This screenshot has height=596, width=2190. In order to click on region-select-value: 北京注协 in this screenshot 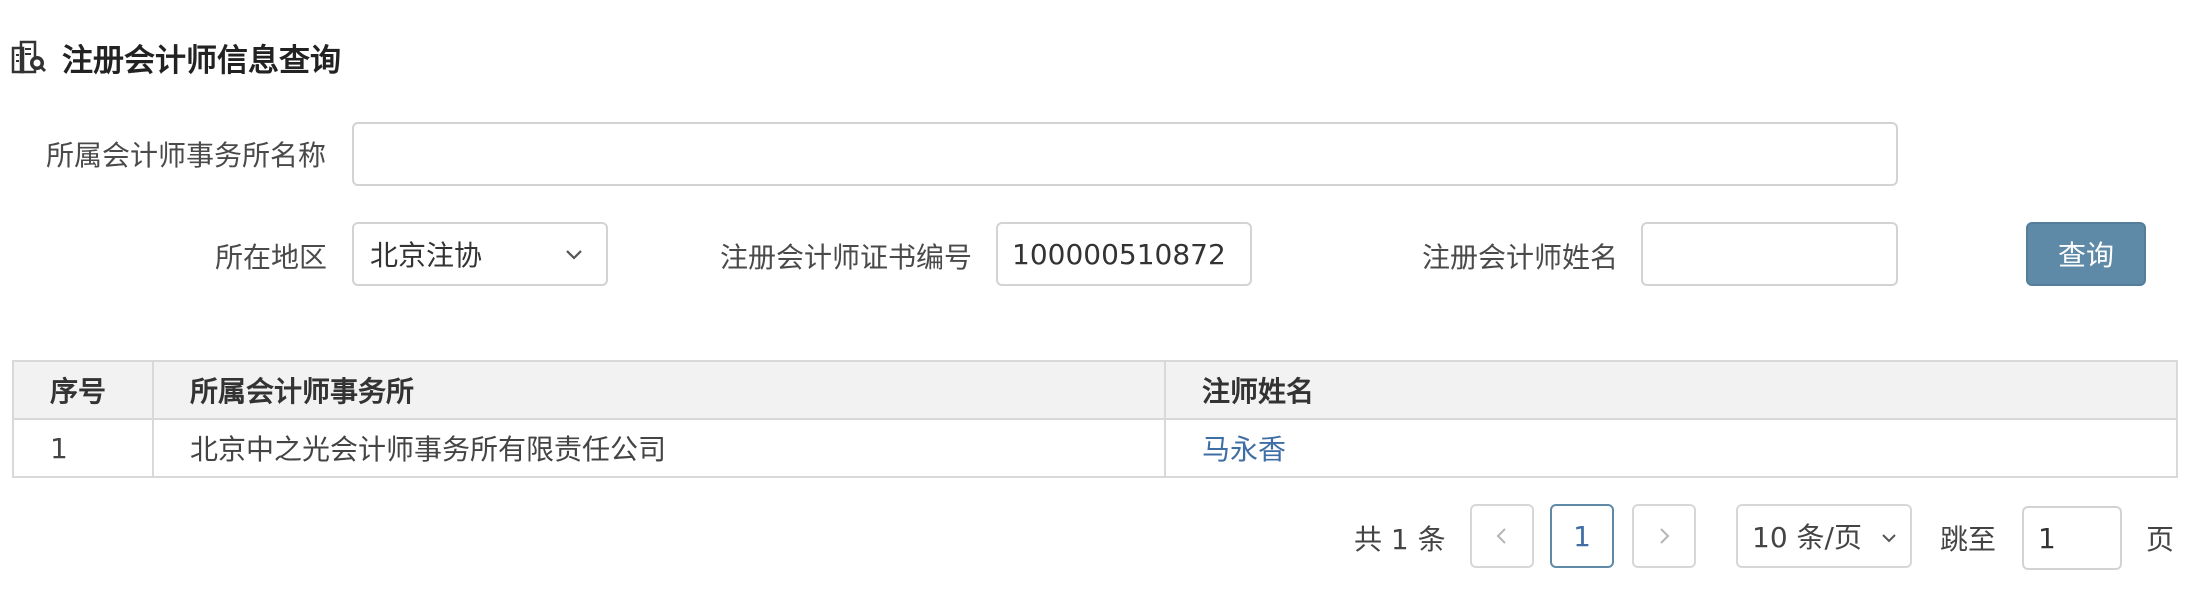, I will do `click(426, 255)`.